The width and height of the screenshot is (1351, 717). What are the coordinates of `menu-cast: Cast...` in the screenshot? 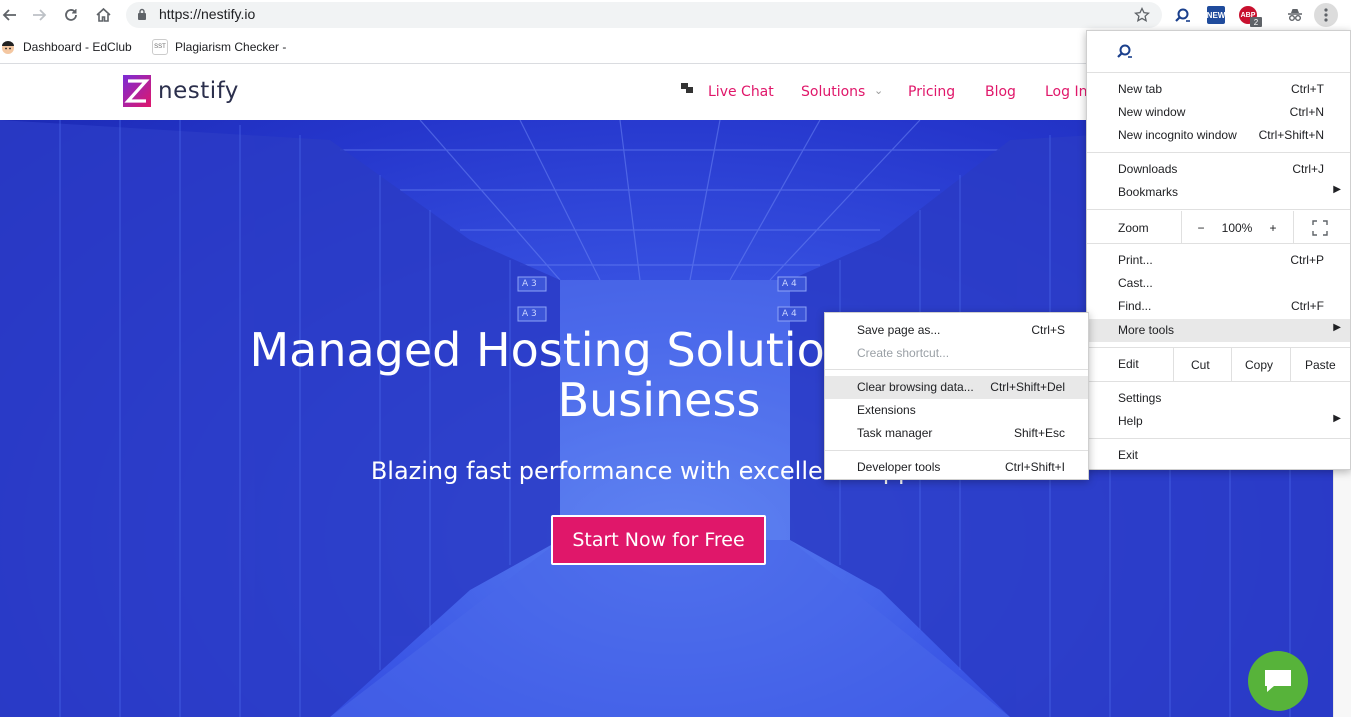 It's located at (1218, 283).